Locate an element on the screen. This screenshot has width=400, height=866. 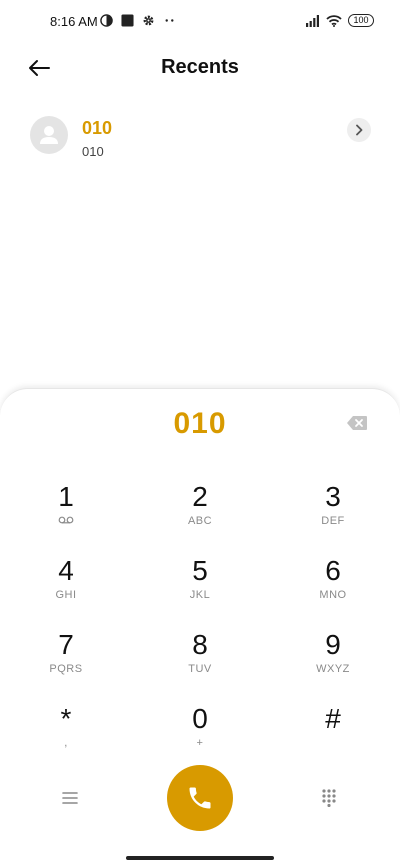
home-indicator is located at coordinates (200, 858).